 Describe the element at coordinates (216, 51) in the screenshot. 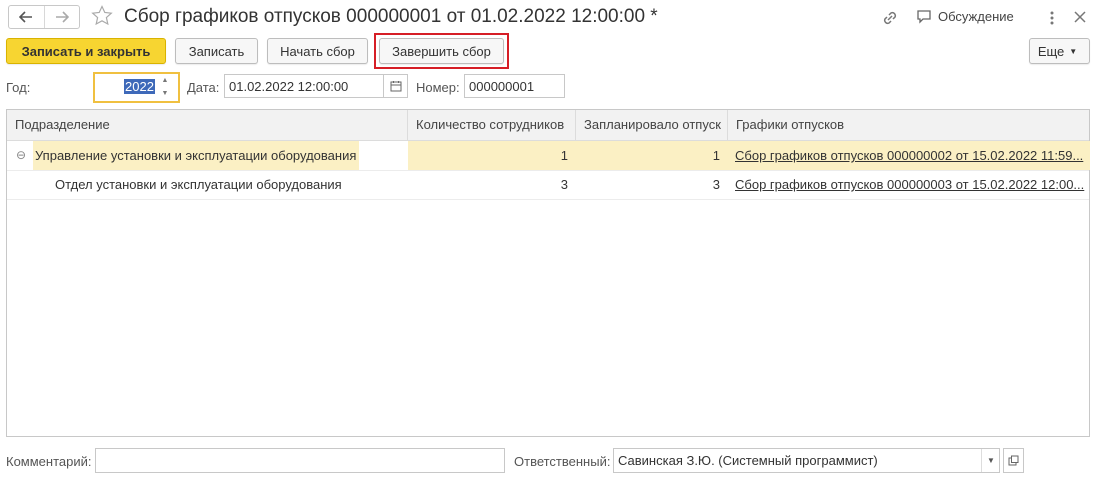

I see `save-button: Записать` at that location.